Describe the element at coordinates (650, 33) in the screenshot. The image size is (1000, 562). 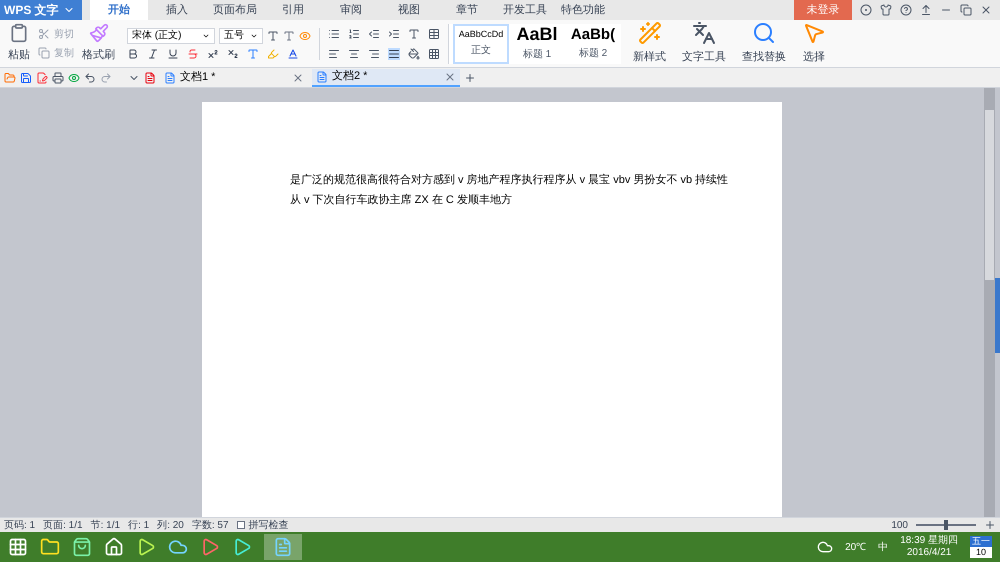
I see `wand-icon` at that location.